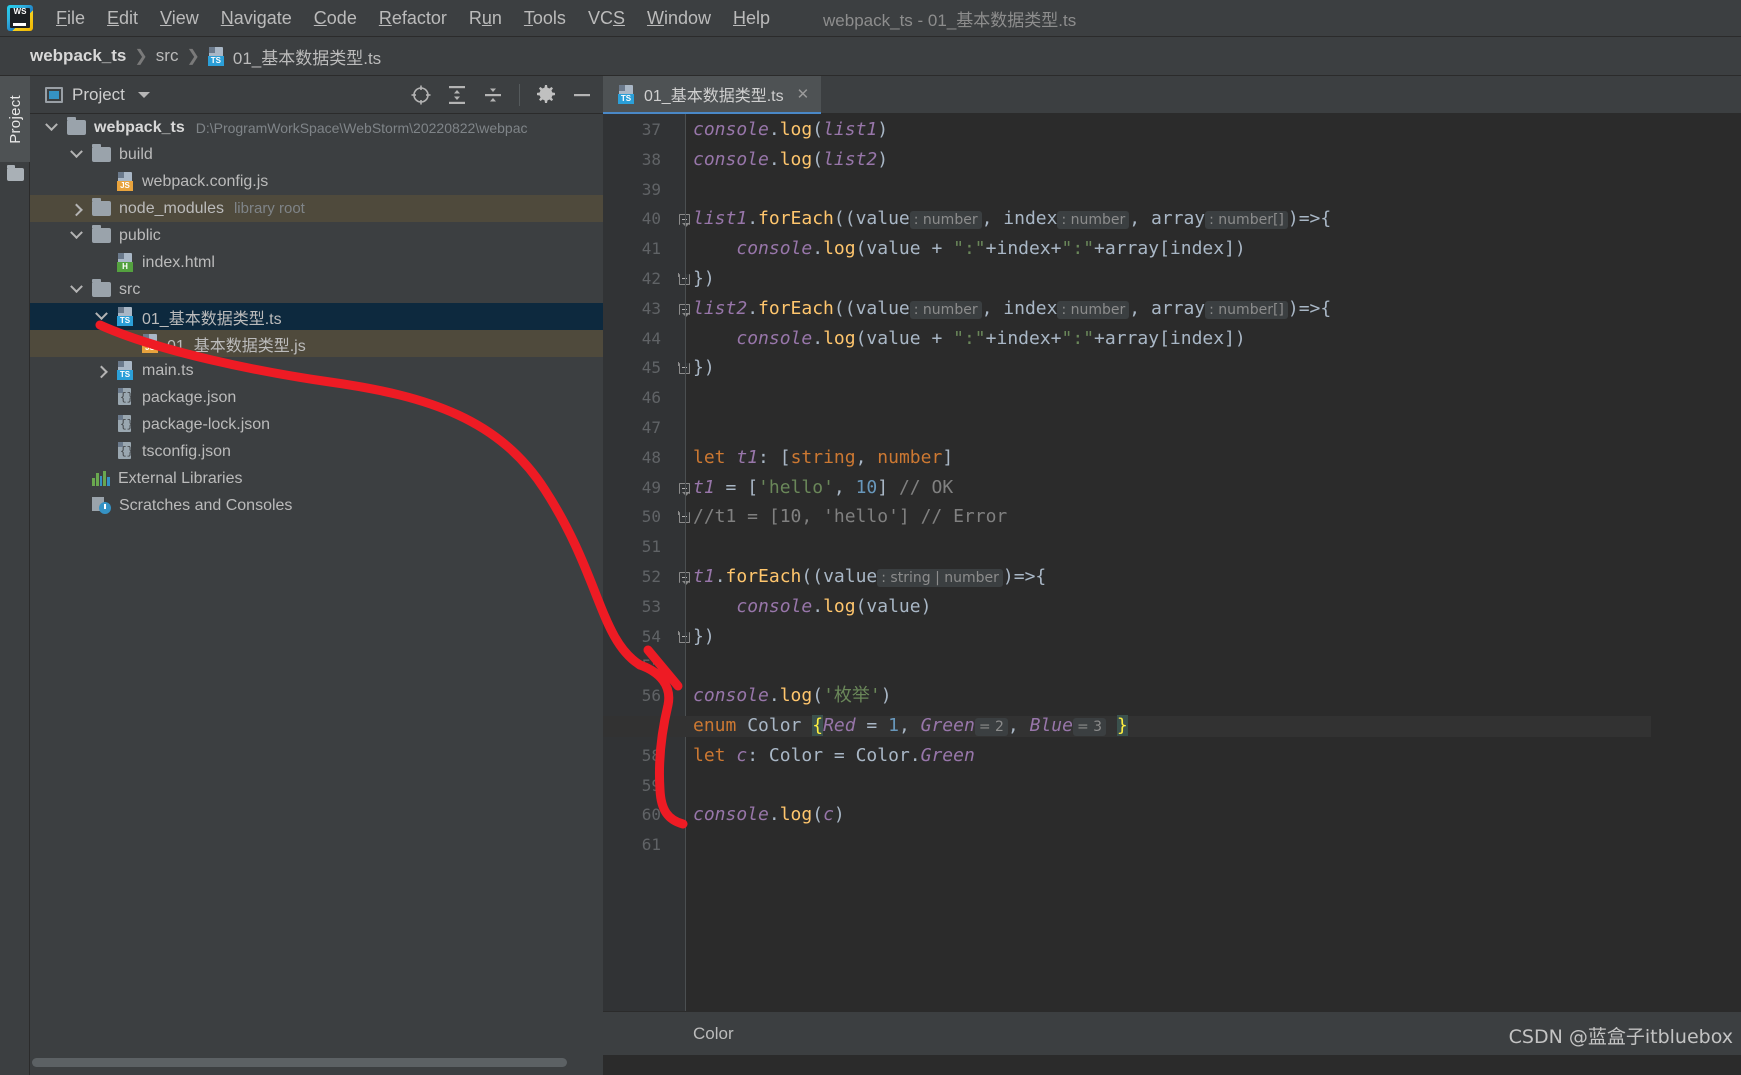 The height and width of the screenshot is (1075, 1741). Describe the element at coordinates (926, 487) in the screenshot. I see `code-token-cmt: // OK` at that location.